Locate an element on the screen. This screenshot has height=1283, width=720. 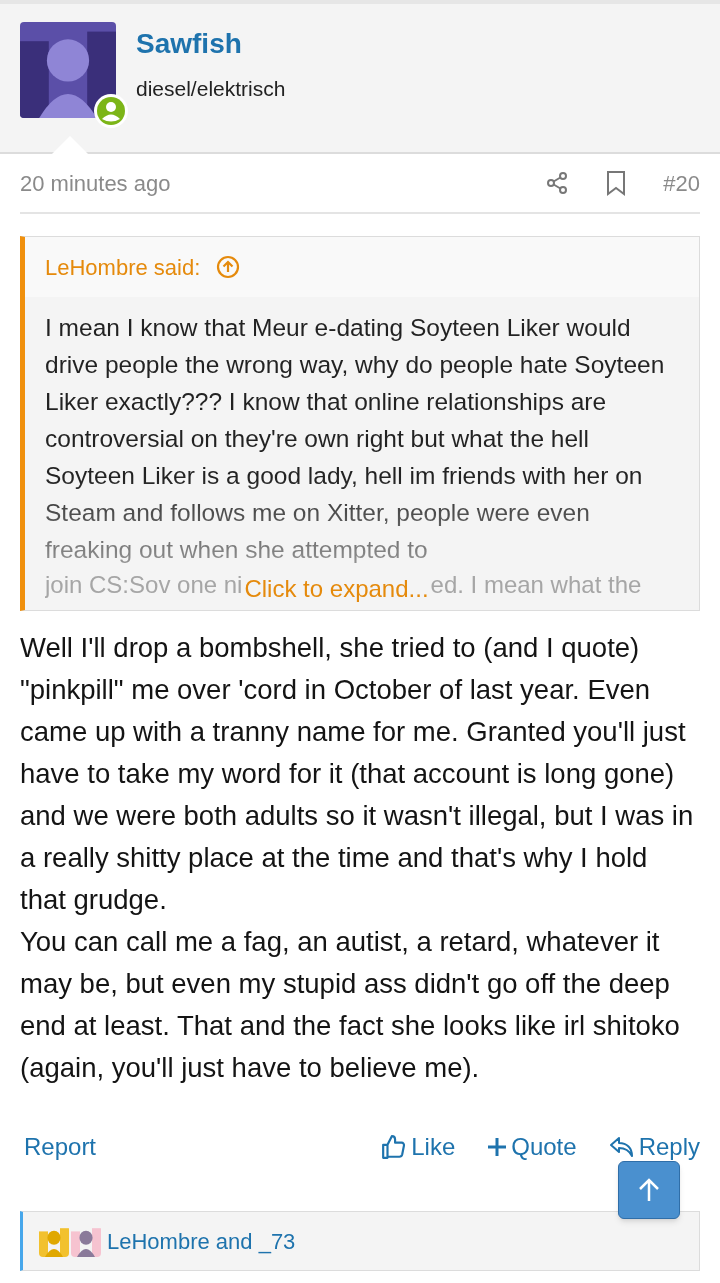
quote-author: LeHombre said: is located at coordinates (123, 267).